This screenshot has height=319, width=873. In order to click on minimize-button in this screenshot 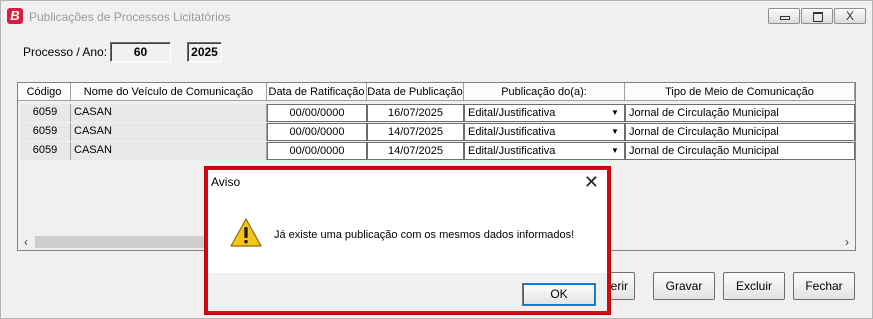, I will do `click(784, 16)`.